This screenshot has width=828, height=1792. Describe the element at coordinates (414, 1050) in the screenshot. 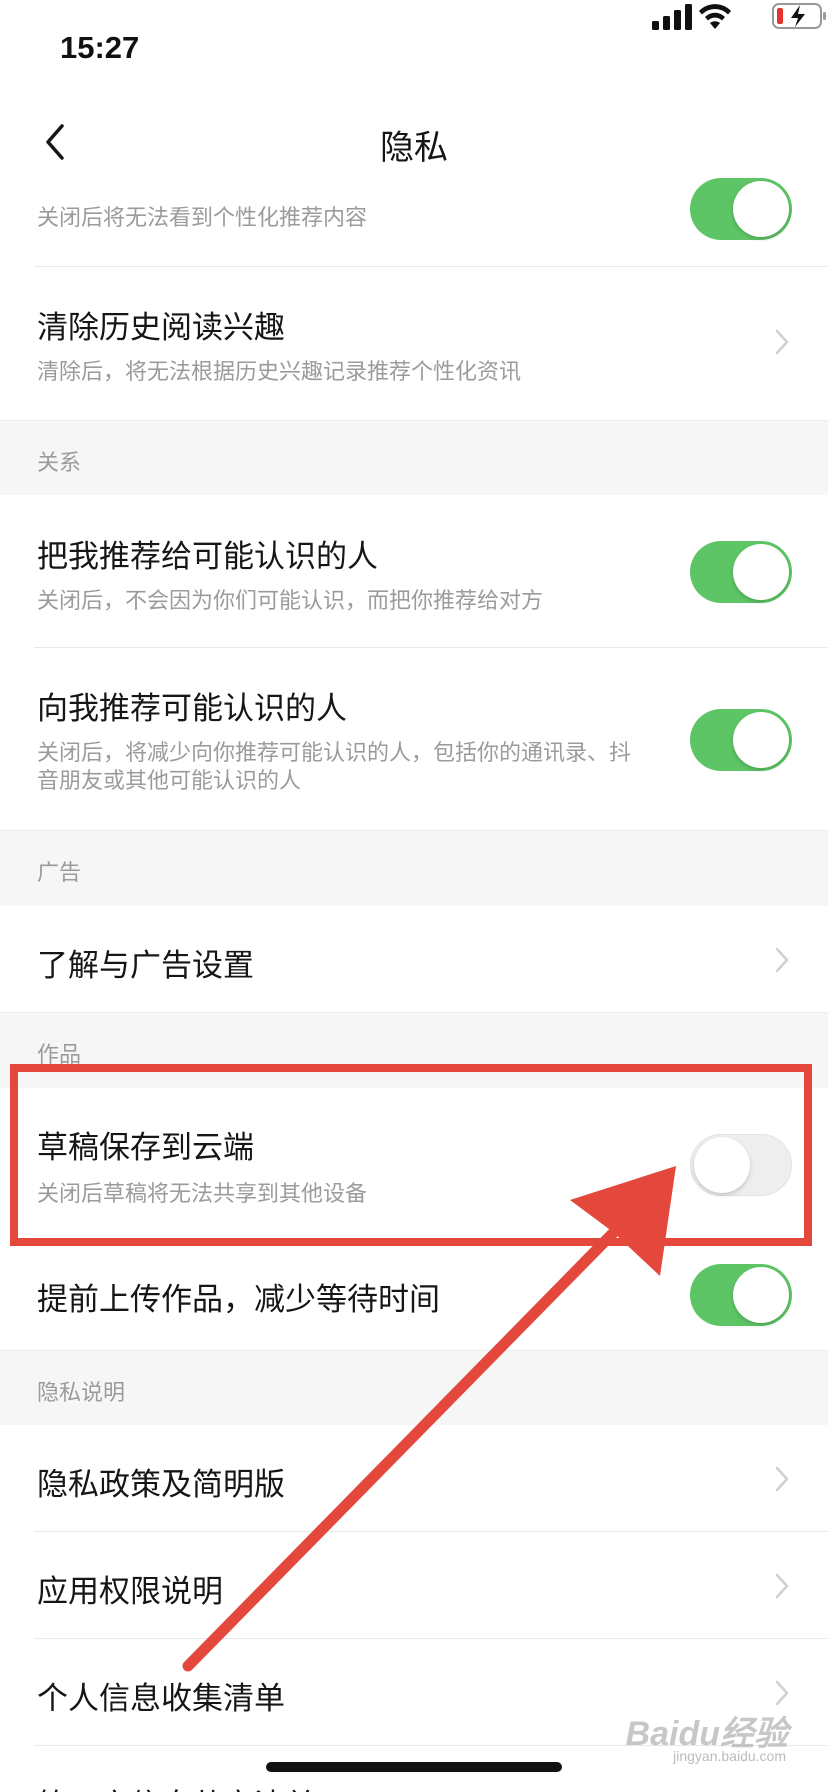

I see `section-header-works: 作品` at that location.